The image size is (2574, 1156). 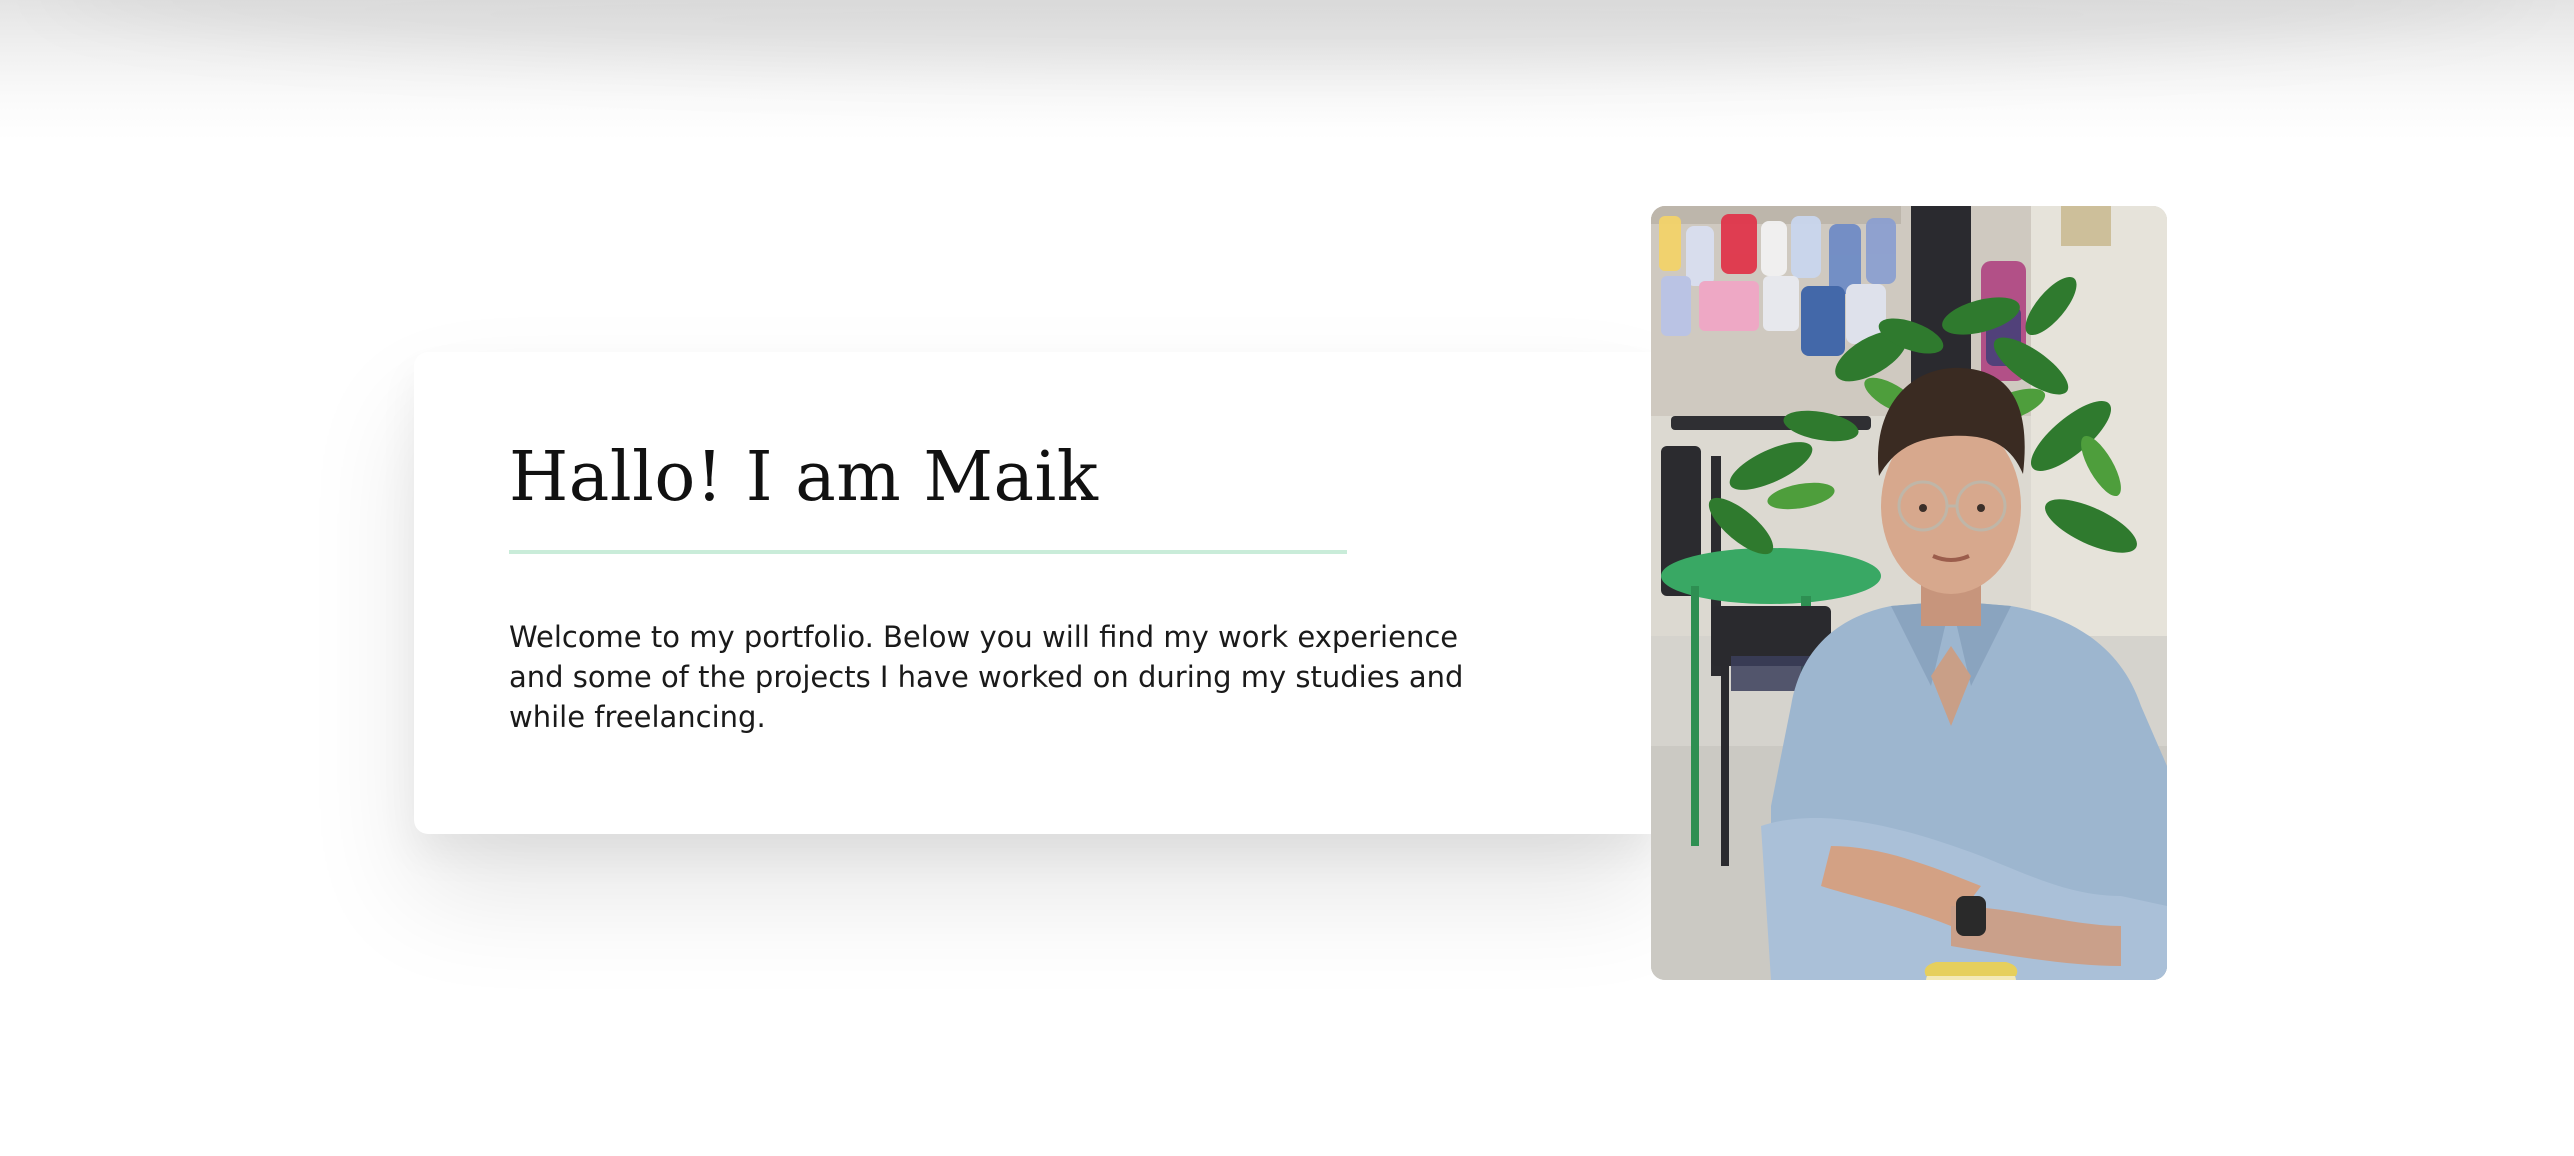 I want to click on page-title: Hallo! I am Maik, so click(x=804, y=477).